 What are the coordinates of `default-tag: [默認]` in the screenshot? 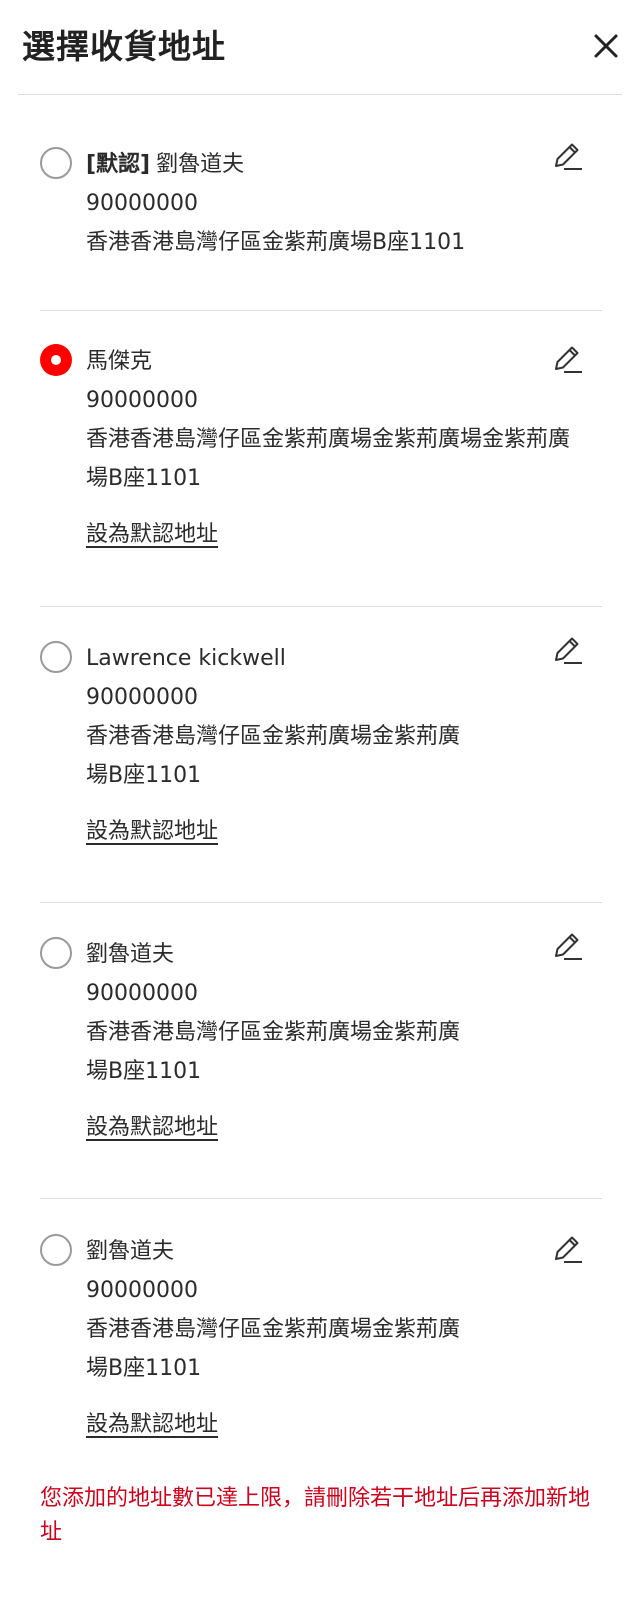 It's located at (118, 164).